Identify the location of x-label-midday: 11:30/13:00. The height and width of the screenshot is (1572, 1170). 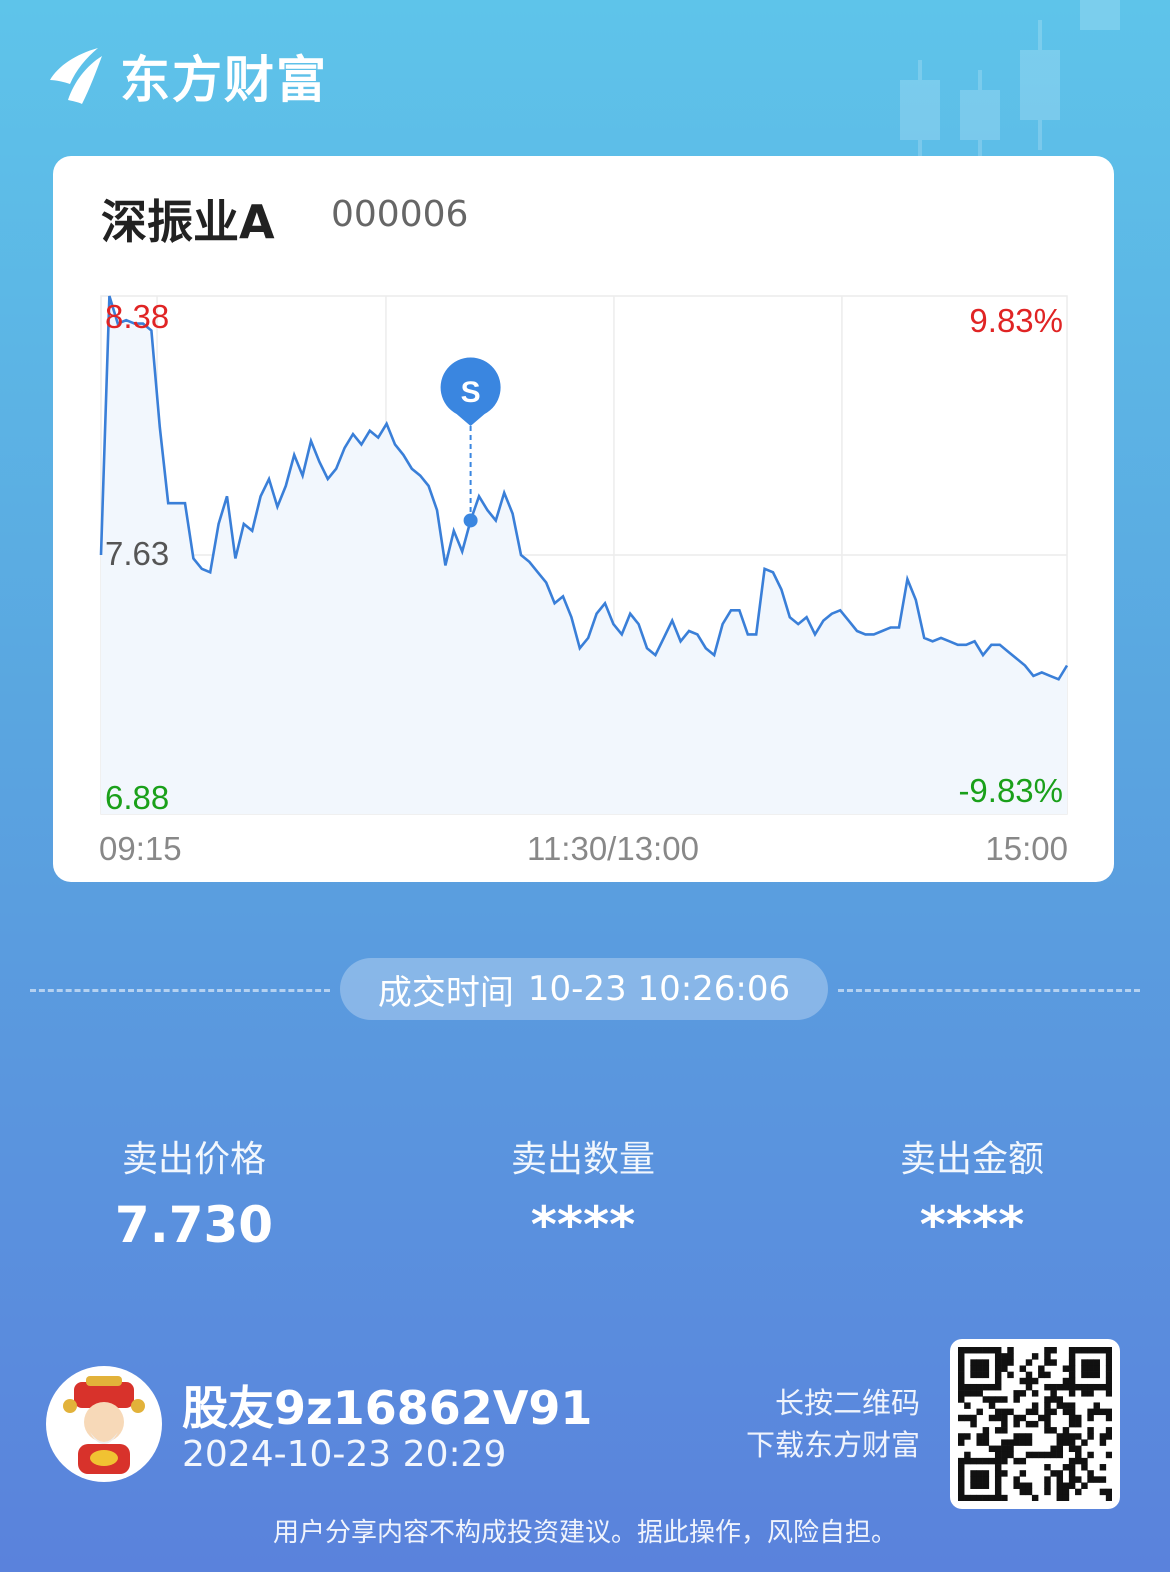
(613, 848).